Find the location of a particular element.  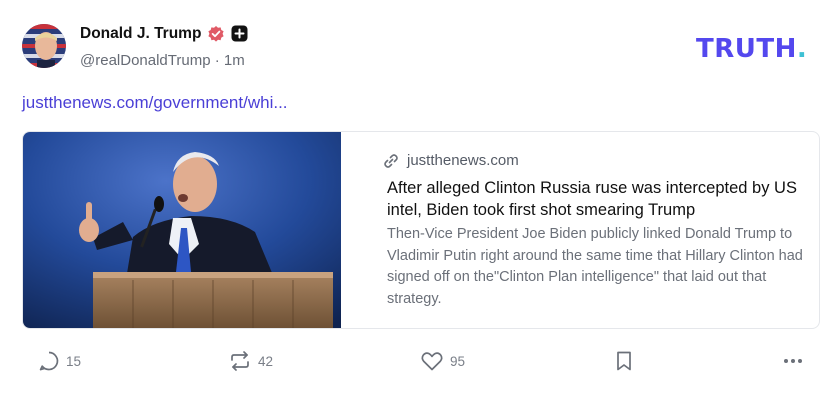

avatar is located at coordinates (44, 46).